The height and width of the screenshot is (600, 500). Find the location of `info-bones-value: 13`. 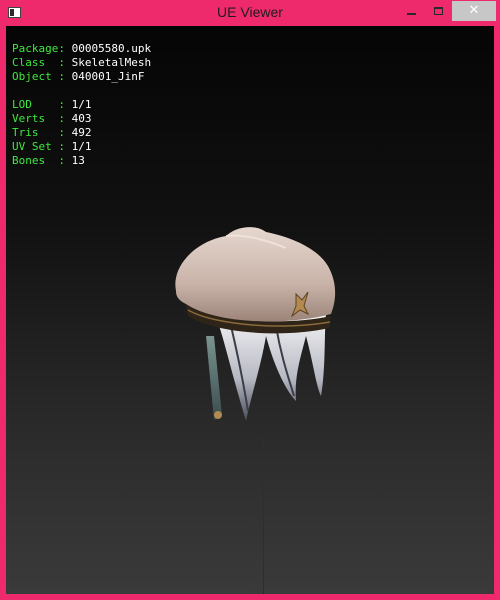

info-bones-value: 13 is located at coordinates (78, 160).